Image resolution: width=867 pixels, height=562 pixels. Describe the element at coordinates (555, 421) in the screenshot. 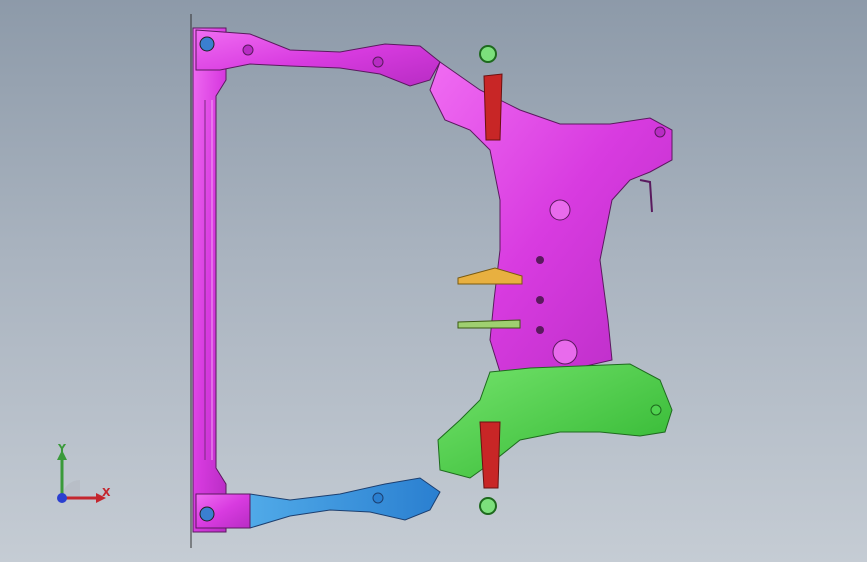

I see `rear-reinforcement` at that location.